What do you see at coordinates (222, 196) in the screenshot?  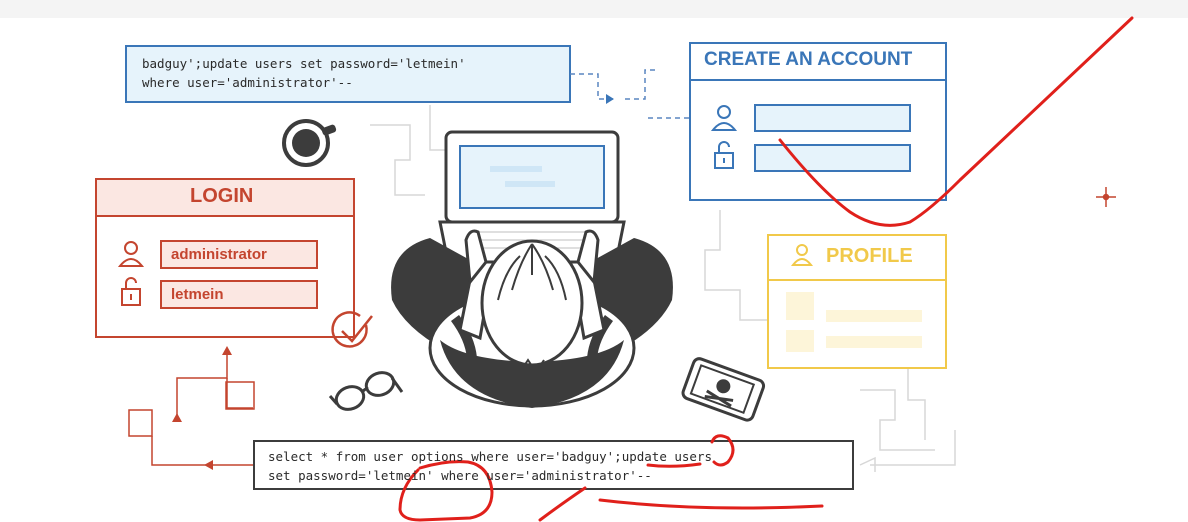 I see `login-title: LOGIN` at bounding box center [222, 196].